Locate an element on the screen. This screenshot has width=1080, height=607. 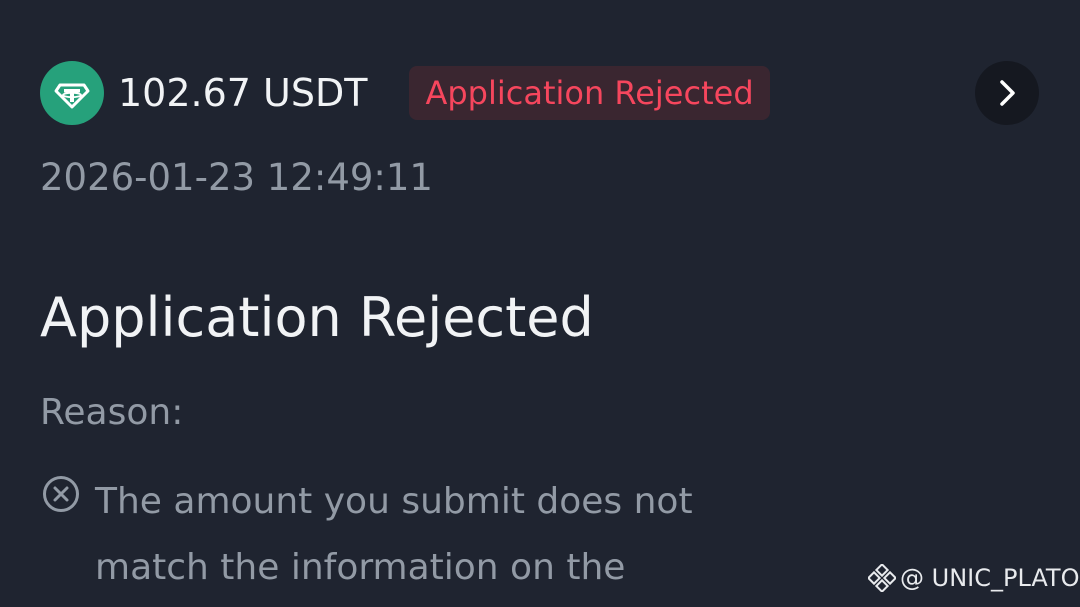
watermark: @ UNIC_PLATO is located at coordinates (973, 578).